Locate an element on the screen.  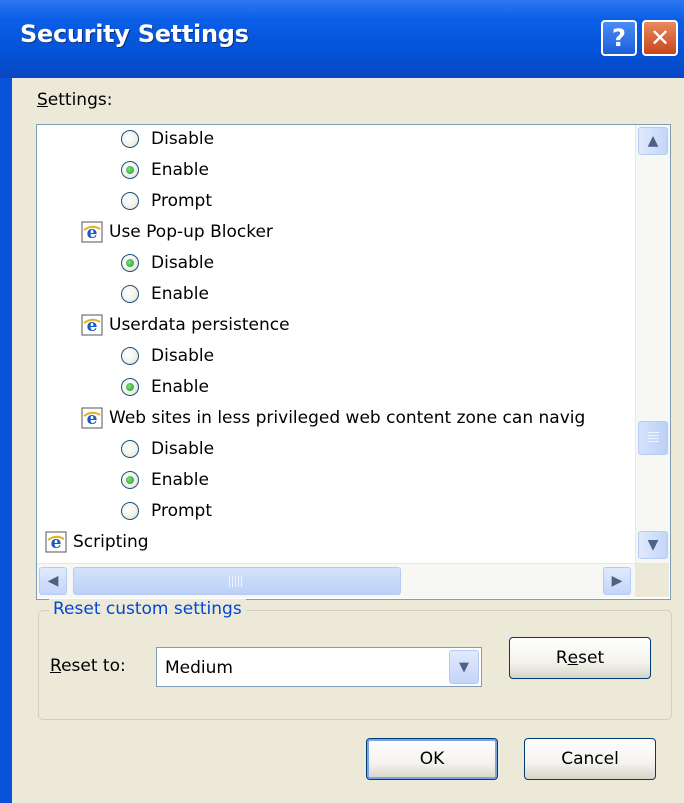
setting-group-header: e Scripting is located at coordinates (97, 542).